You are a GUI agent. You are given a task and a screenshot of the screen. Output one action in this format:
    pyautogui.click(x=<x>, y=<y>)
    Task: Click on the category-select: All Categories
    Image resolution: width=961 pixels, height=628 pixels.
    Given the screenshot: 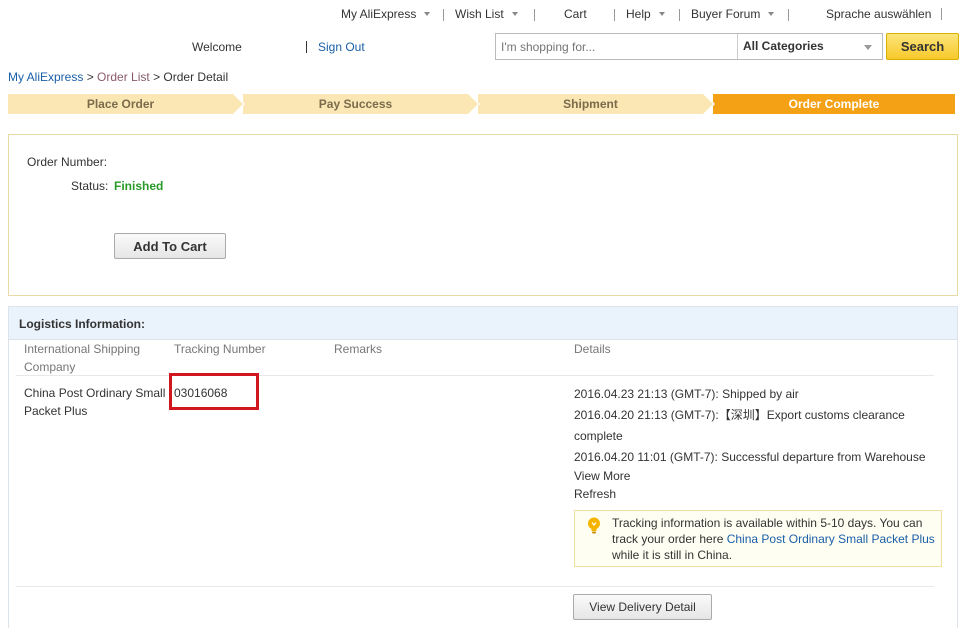 What is the action you would take?
    pyautogui.click(x=810, y=46)
    